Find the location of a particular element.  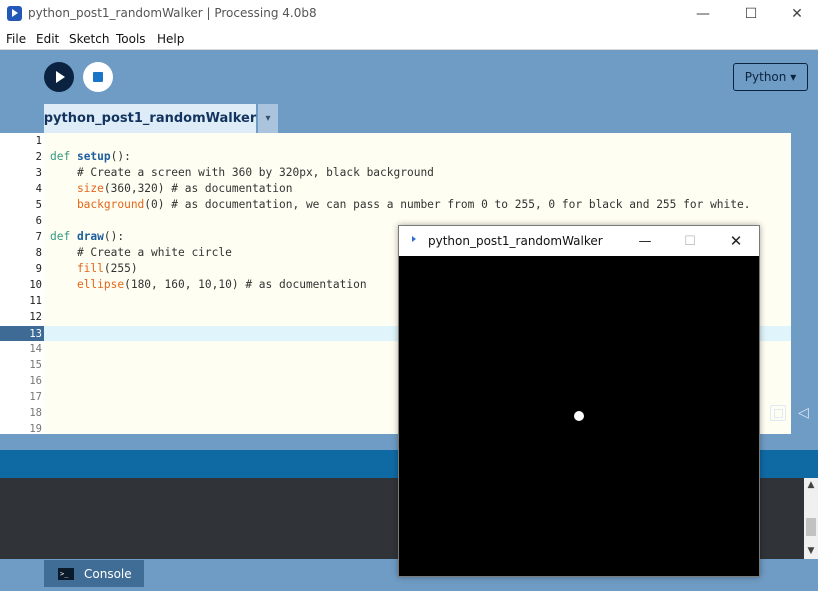

sketch-maximize-button: ☐ is located at coordinates (690, 241).